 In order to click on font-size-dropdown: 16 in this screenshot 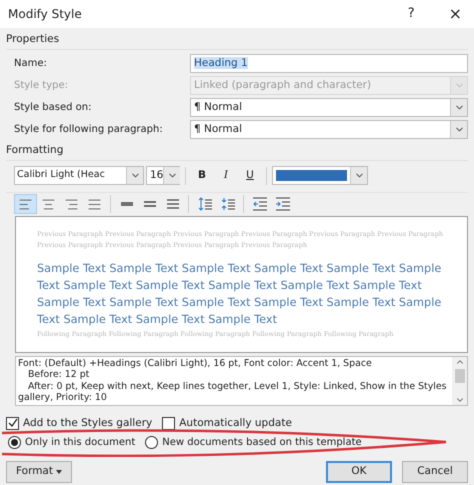, I will do `click(163, 175)`.